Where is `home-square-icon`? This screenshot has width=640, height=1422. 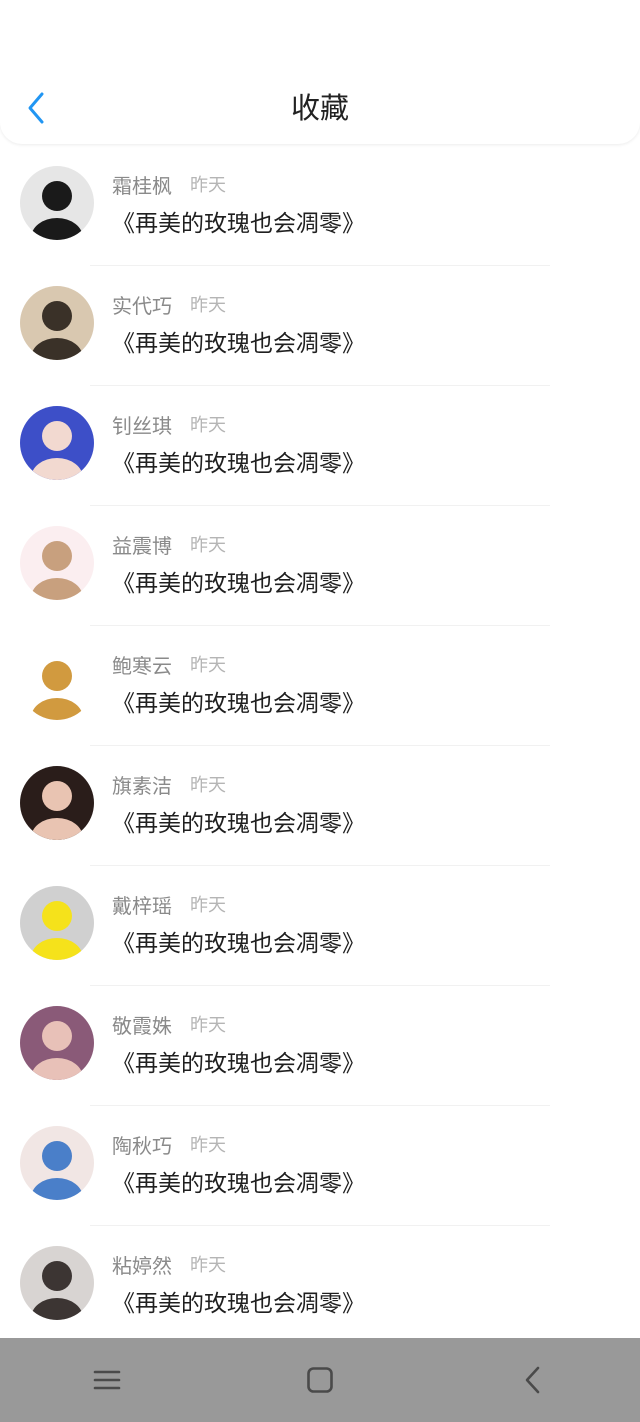 home-square-icon is located at coordinates (320, 1380).